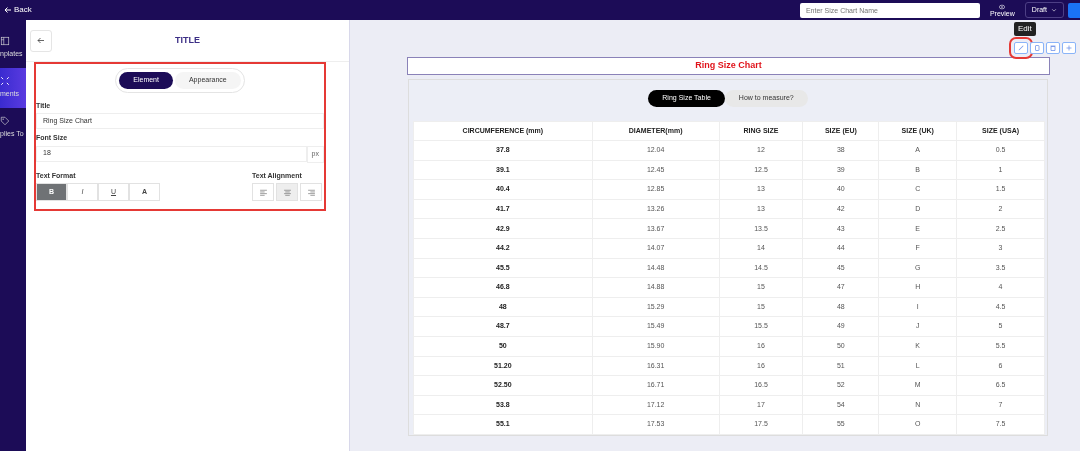 Image resolution: width=1080 pixels, height=451 pixels. I want to click on add-button, so click(1069, 48).